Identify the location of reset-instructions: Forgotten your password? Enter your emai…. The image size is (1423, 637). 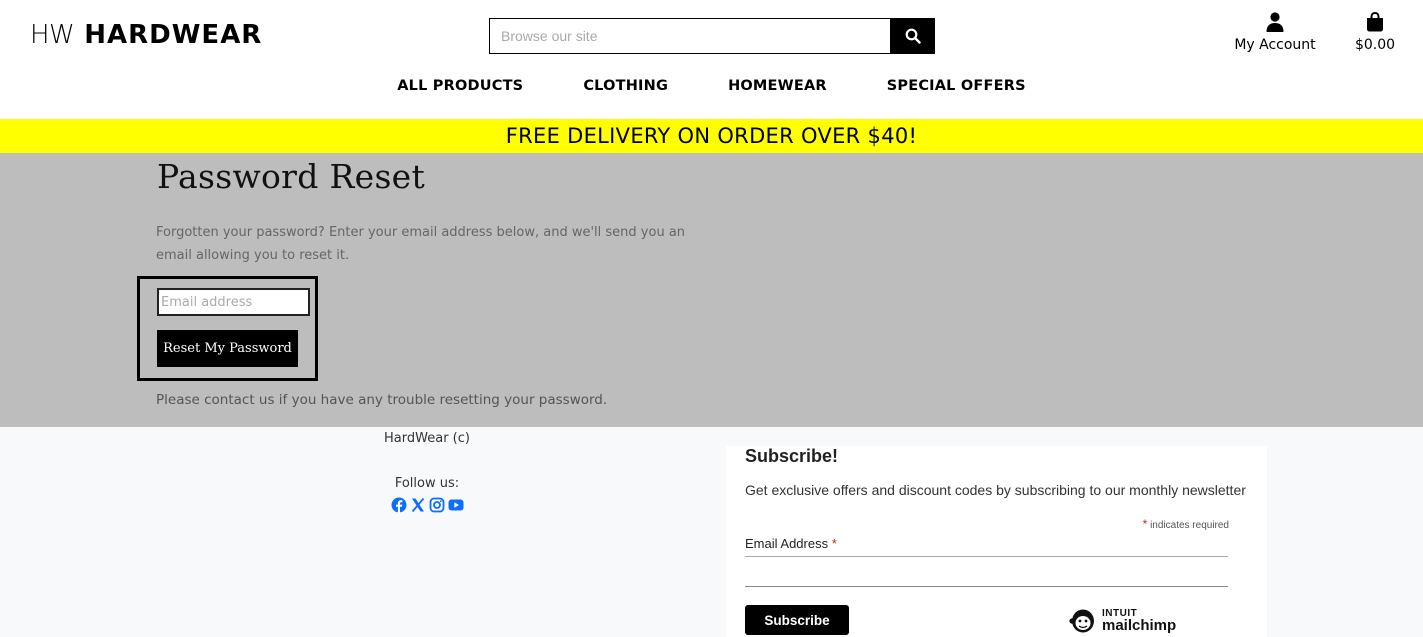
(421, 244).